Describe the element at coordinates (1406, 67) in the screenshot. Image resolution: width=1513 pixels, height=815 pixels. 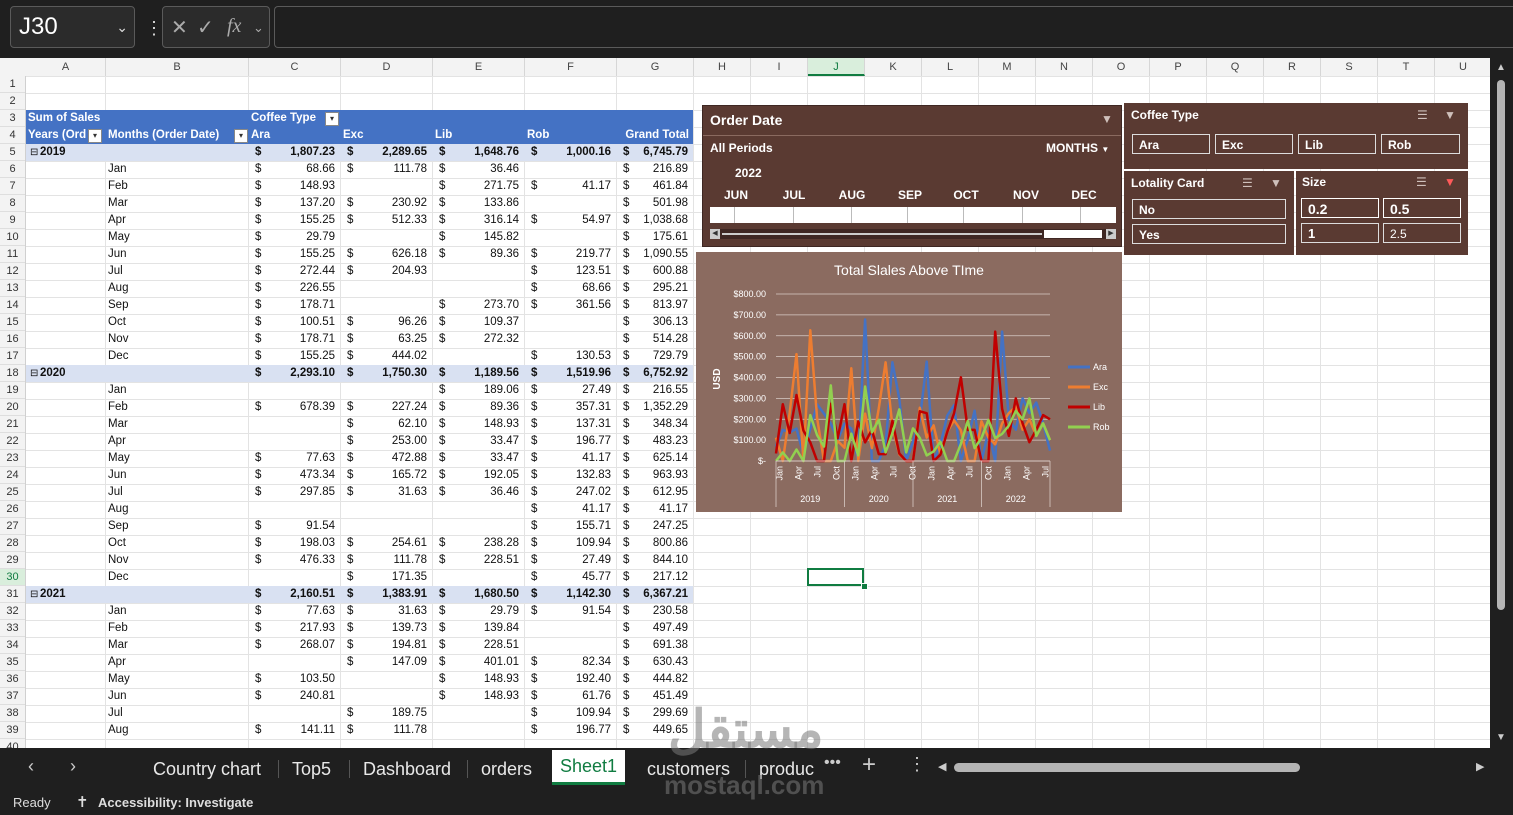
I see `column-header-t: T` at that location.